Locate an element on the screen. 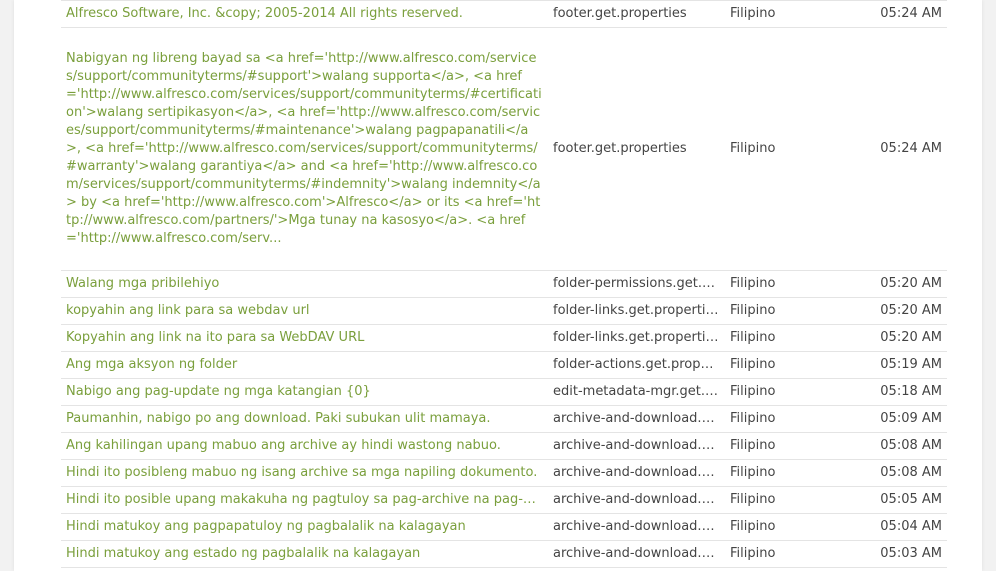 The height and width of the screenshot is (571, 996). string-text-link: Ang mga aksyon ng folder is located at coordinates (151, 364).